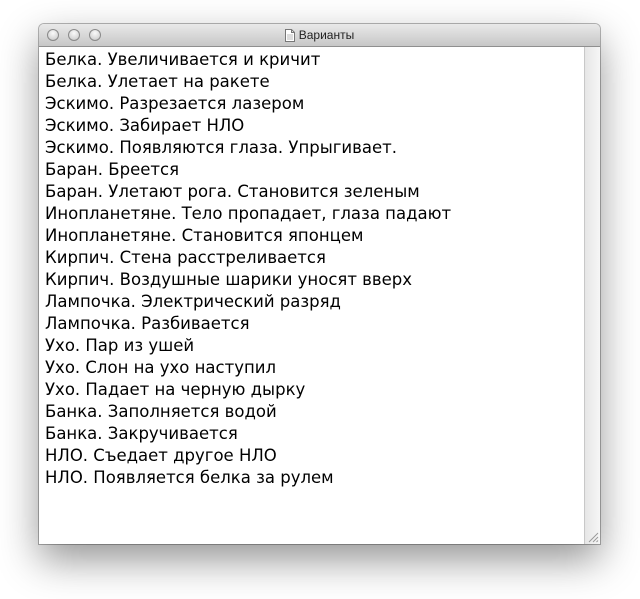 The width and height of the screenshot is (640, 599). What do you see at coordinates (248, 126) in the screenshot?
I see `text-line: Эскимо. Забирает НЛО` at bounding box center [248, 126].